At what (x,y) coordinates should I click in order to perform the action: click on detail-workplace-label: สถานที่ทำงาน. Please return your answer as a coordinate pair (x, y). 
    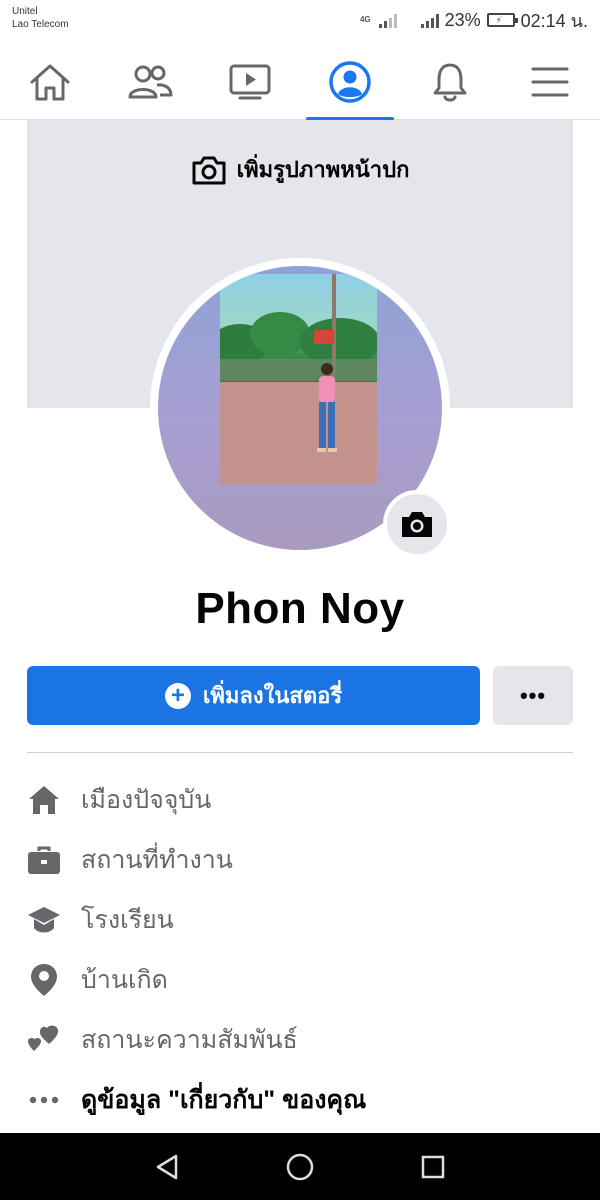
    Looking at the image, I should click on (157, 860).